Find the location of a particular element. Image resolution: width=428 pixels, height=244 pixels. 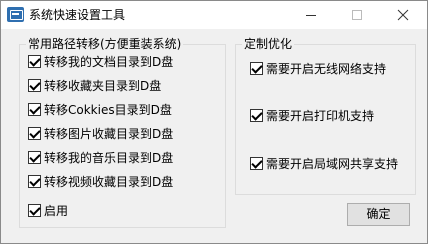

minimize-icon is located at coordinates (311, 15).